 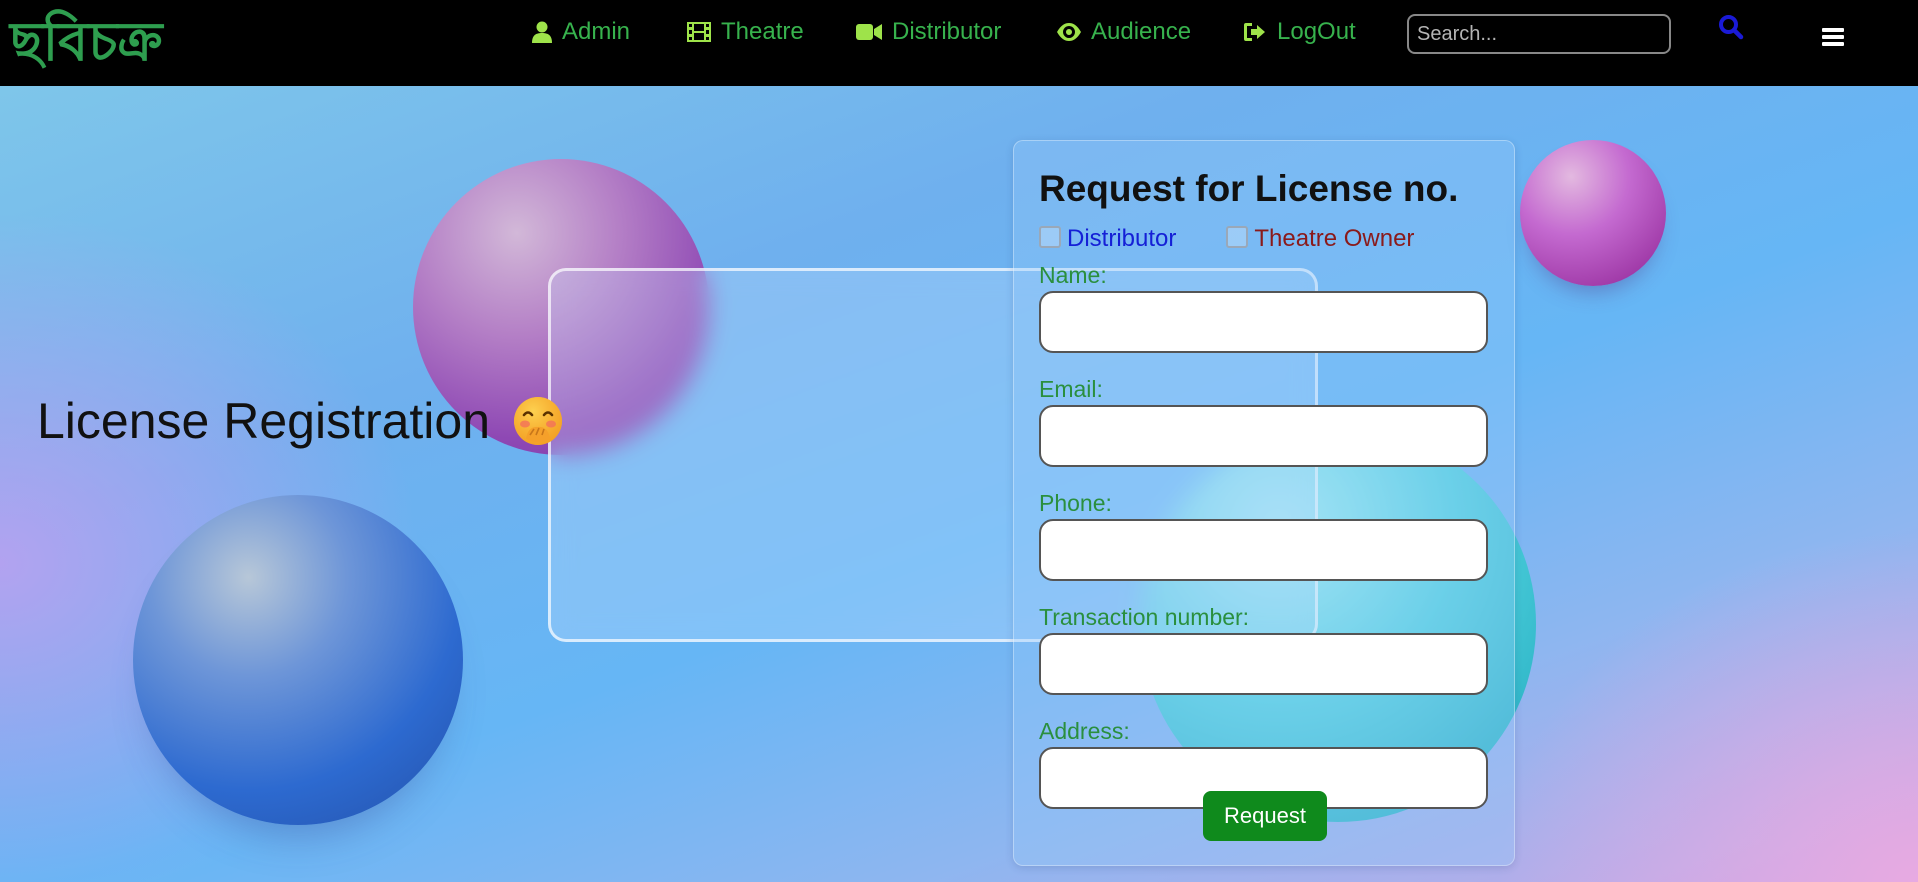 I want to click on transaction-number-field, so click(x=1263, y=664).